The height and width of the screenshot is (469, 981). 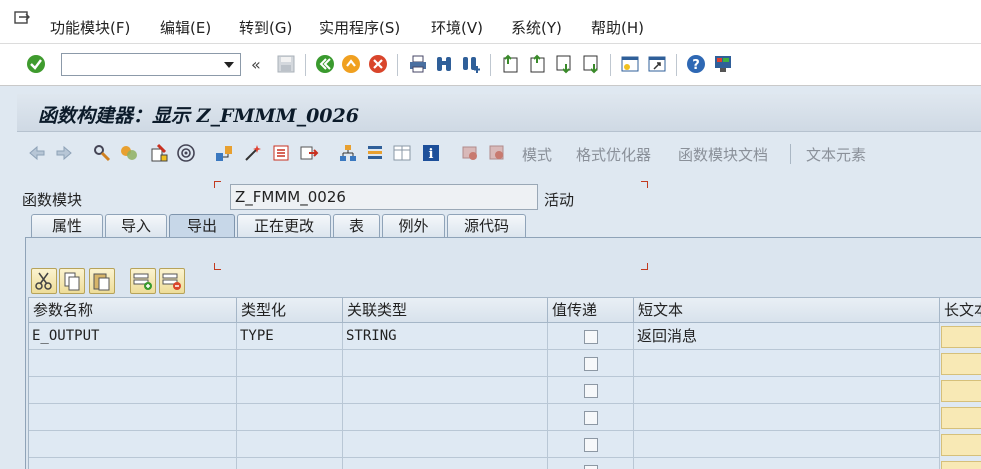 I want to click on active-inactive-icon, so click(x=129, y=153).